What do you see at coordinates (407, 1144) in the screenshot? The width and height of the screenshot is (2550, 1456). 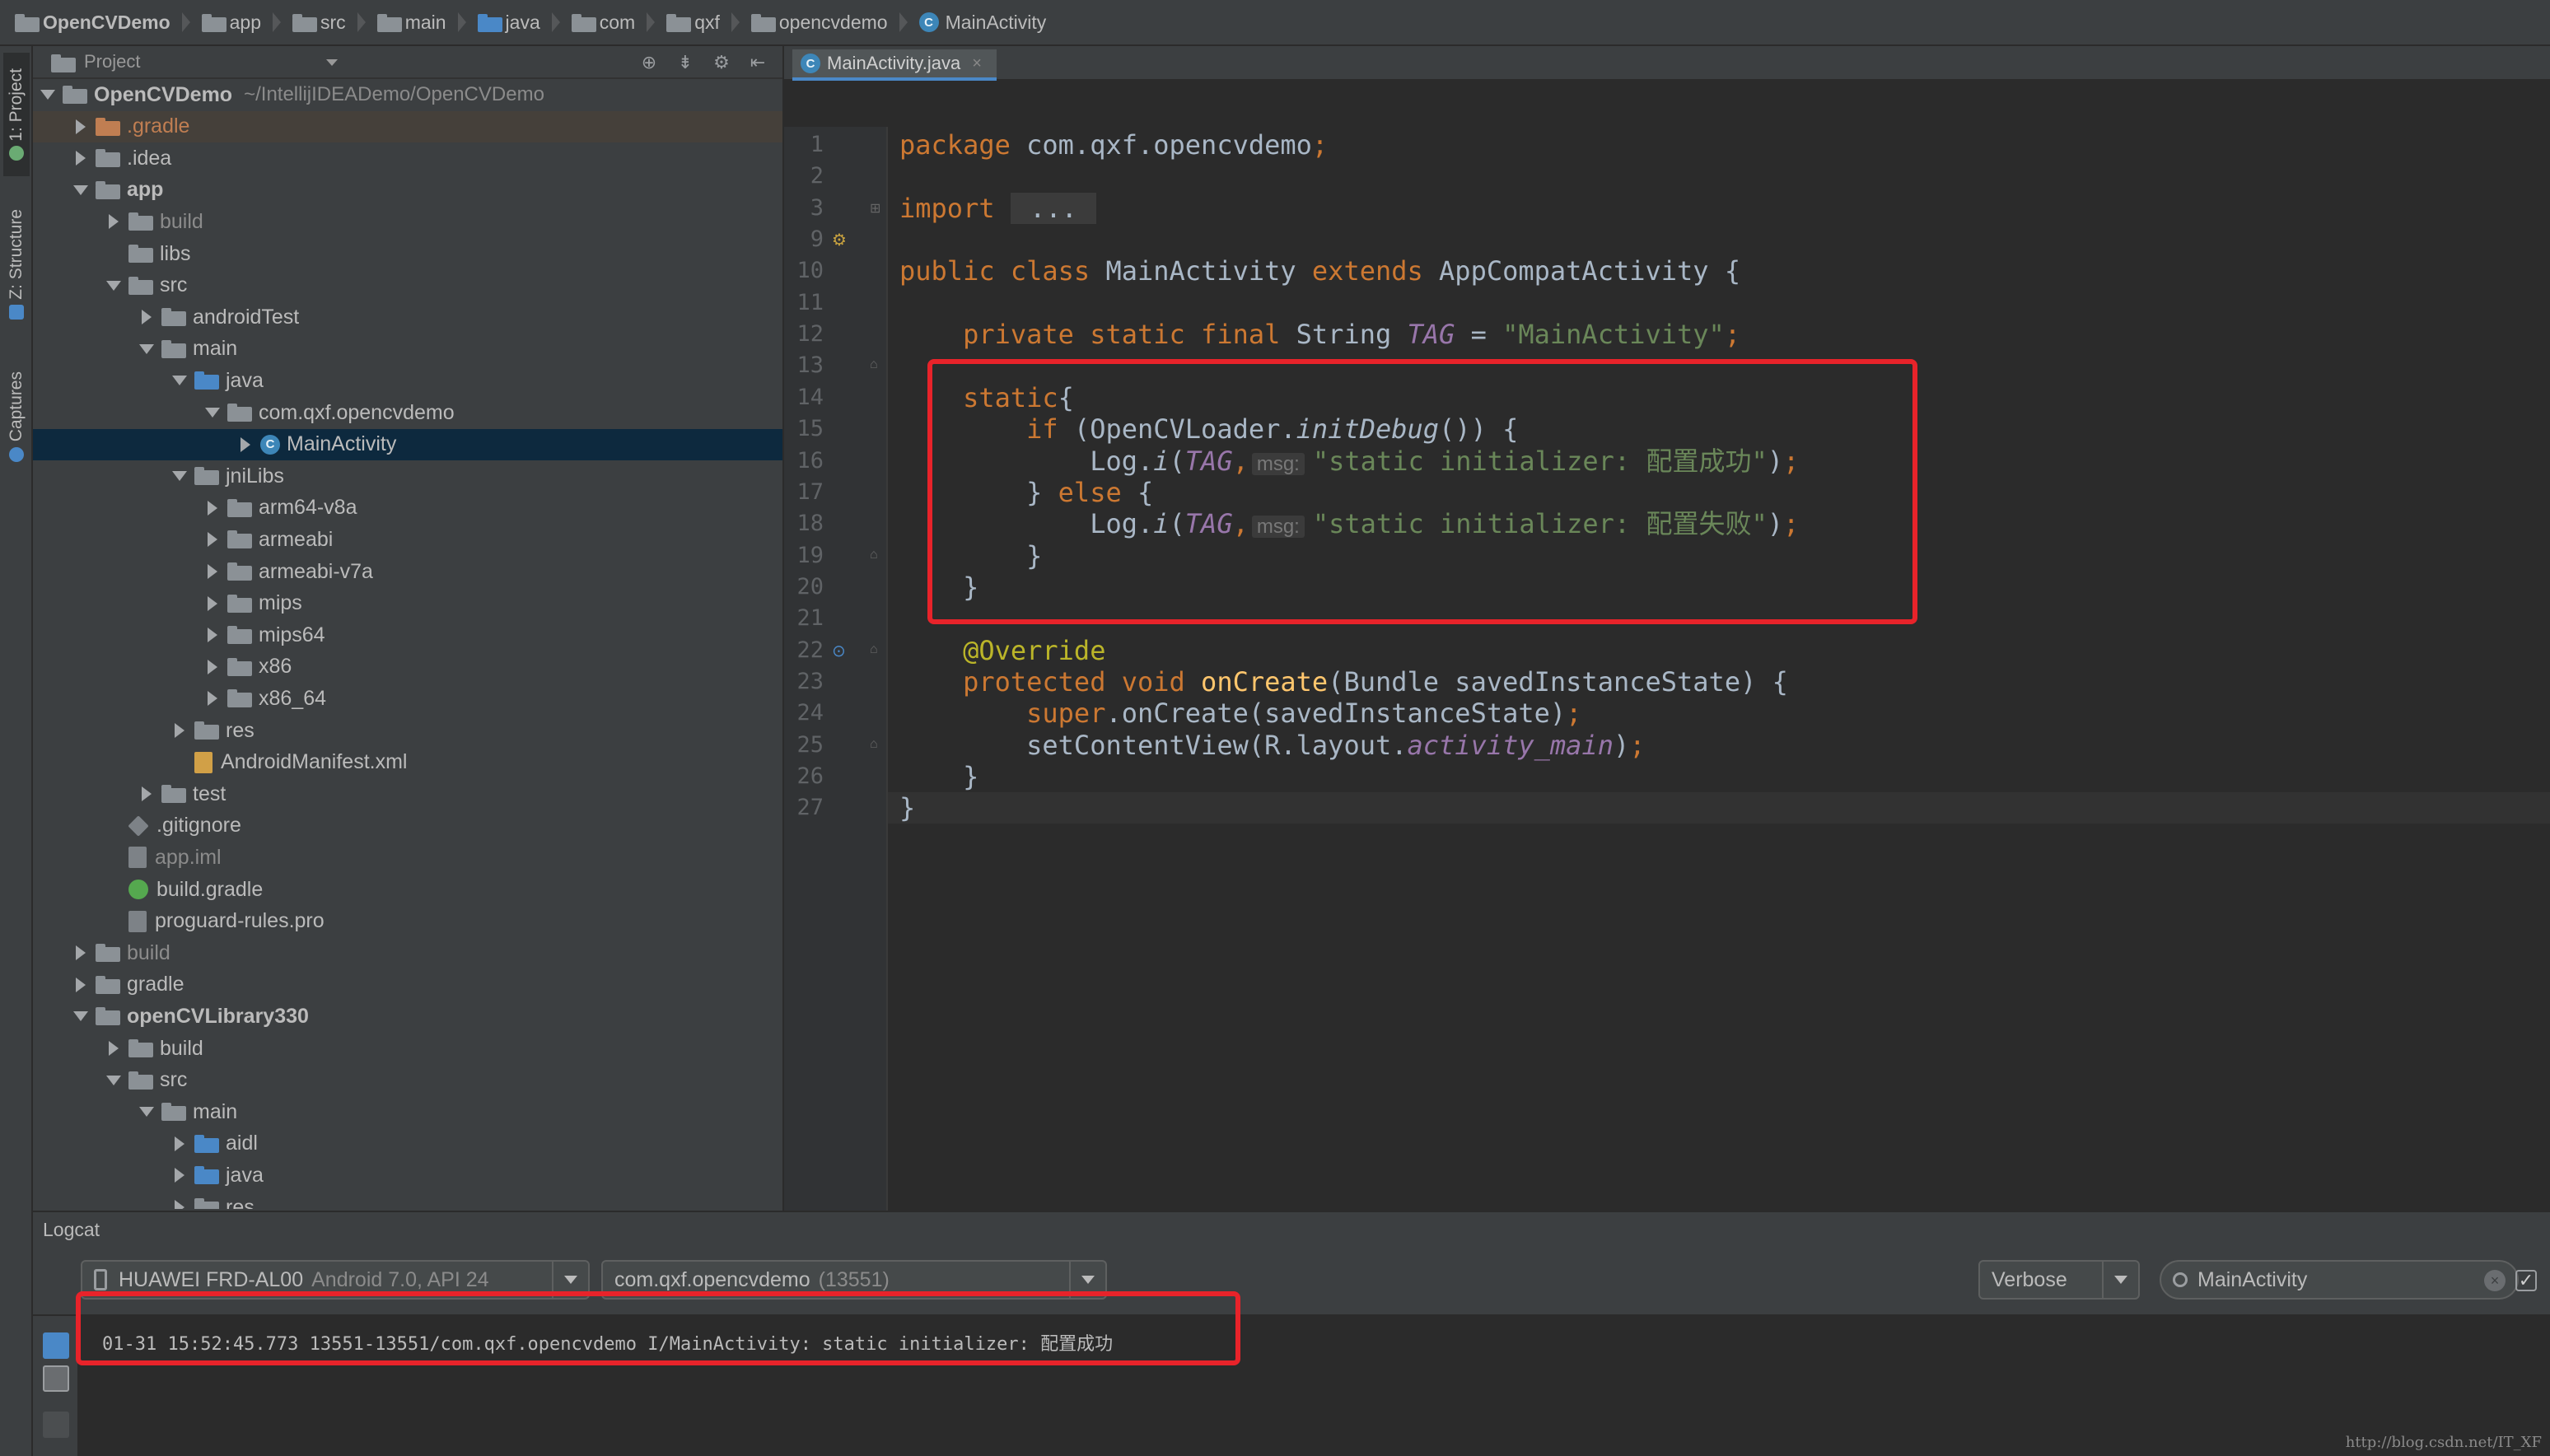 I see `tree-item: aidl` at bounding box center [407, 1144].